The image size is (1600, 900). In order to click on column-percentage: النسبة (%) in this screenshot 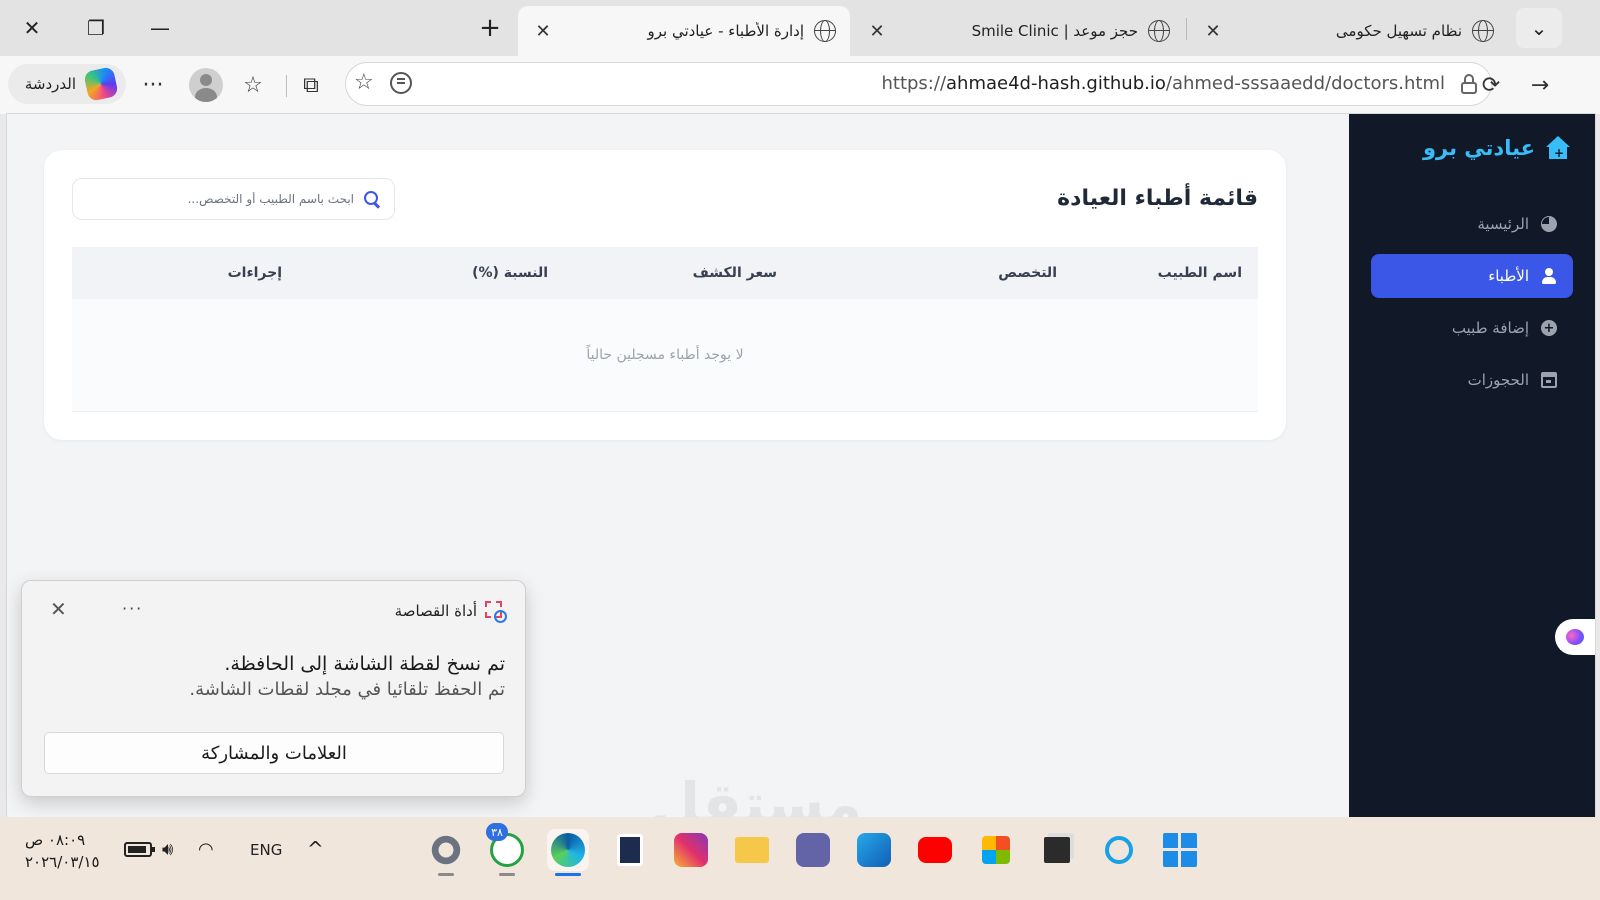, I will do `click(431, 273)`.